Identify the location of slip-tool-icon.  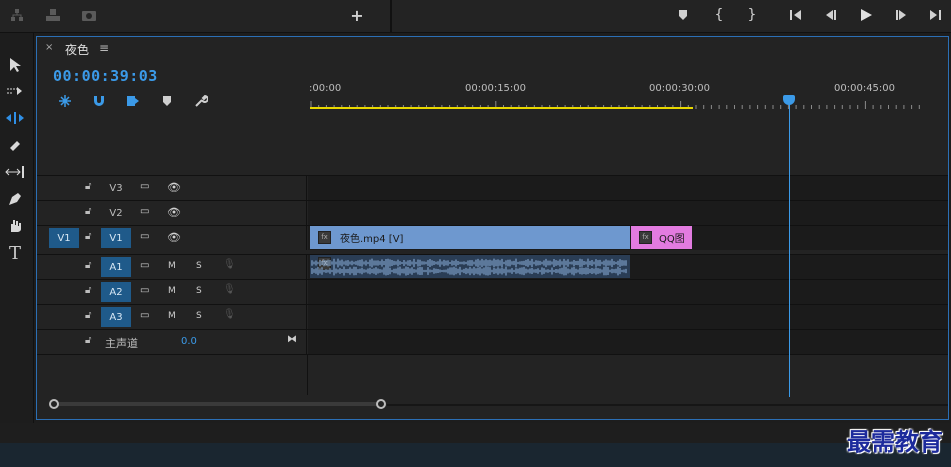
(15, 172).